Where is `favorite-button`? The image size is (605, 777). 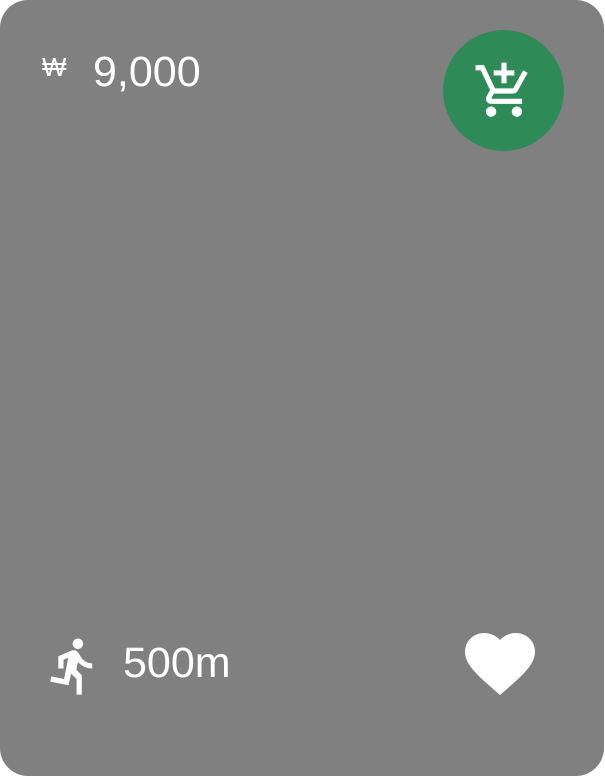 favorite-button is located at coordinates (500, 664).